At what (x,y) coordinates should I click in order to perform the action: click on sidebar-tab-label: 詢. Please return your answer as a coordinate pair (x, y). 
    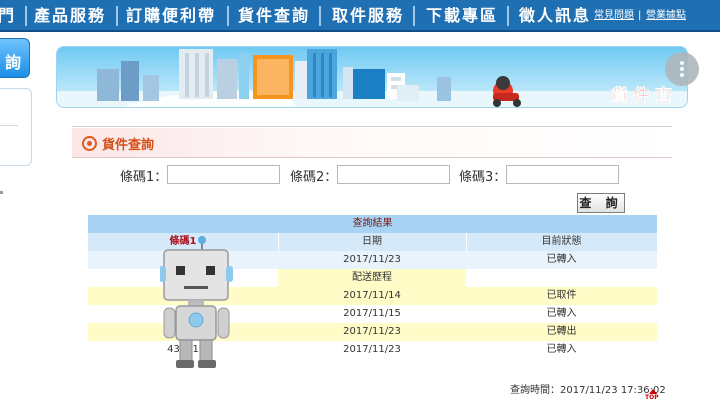
    Looking at the image, I should click on (12, 62).